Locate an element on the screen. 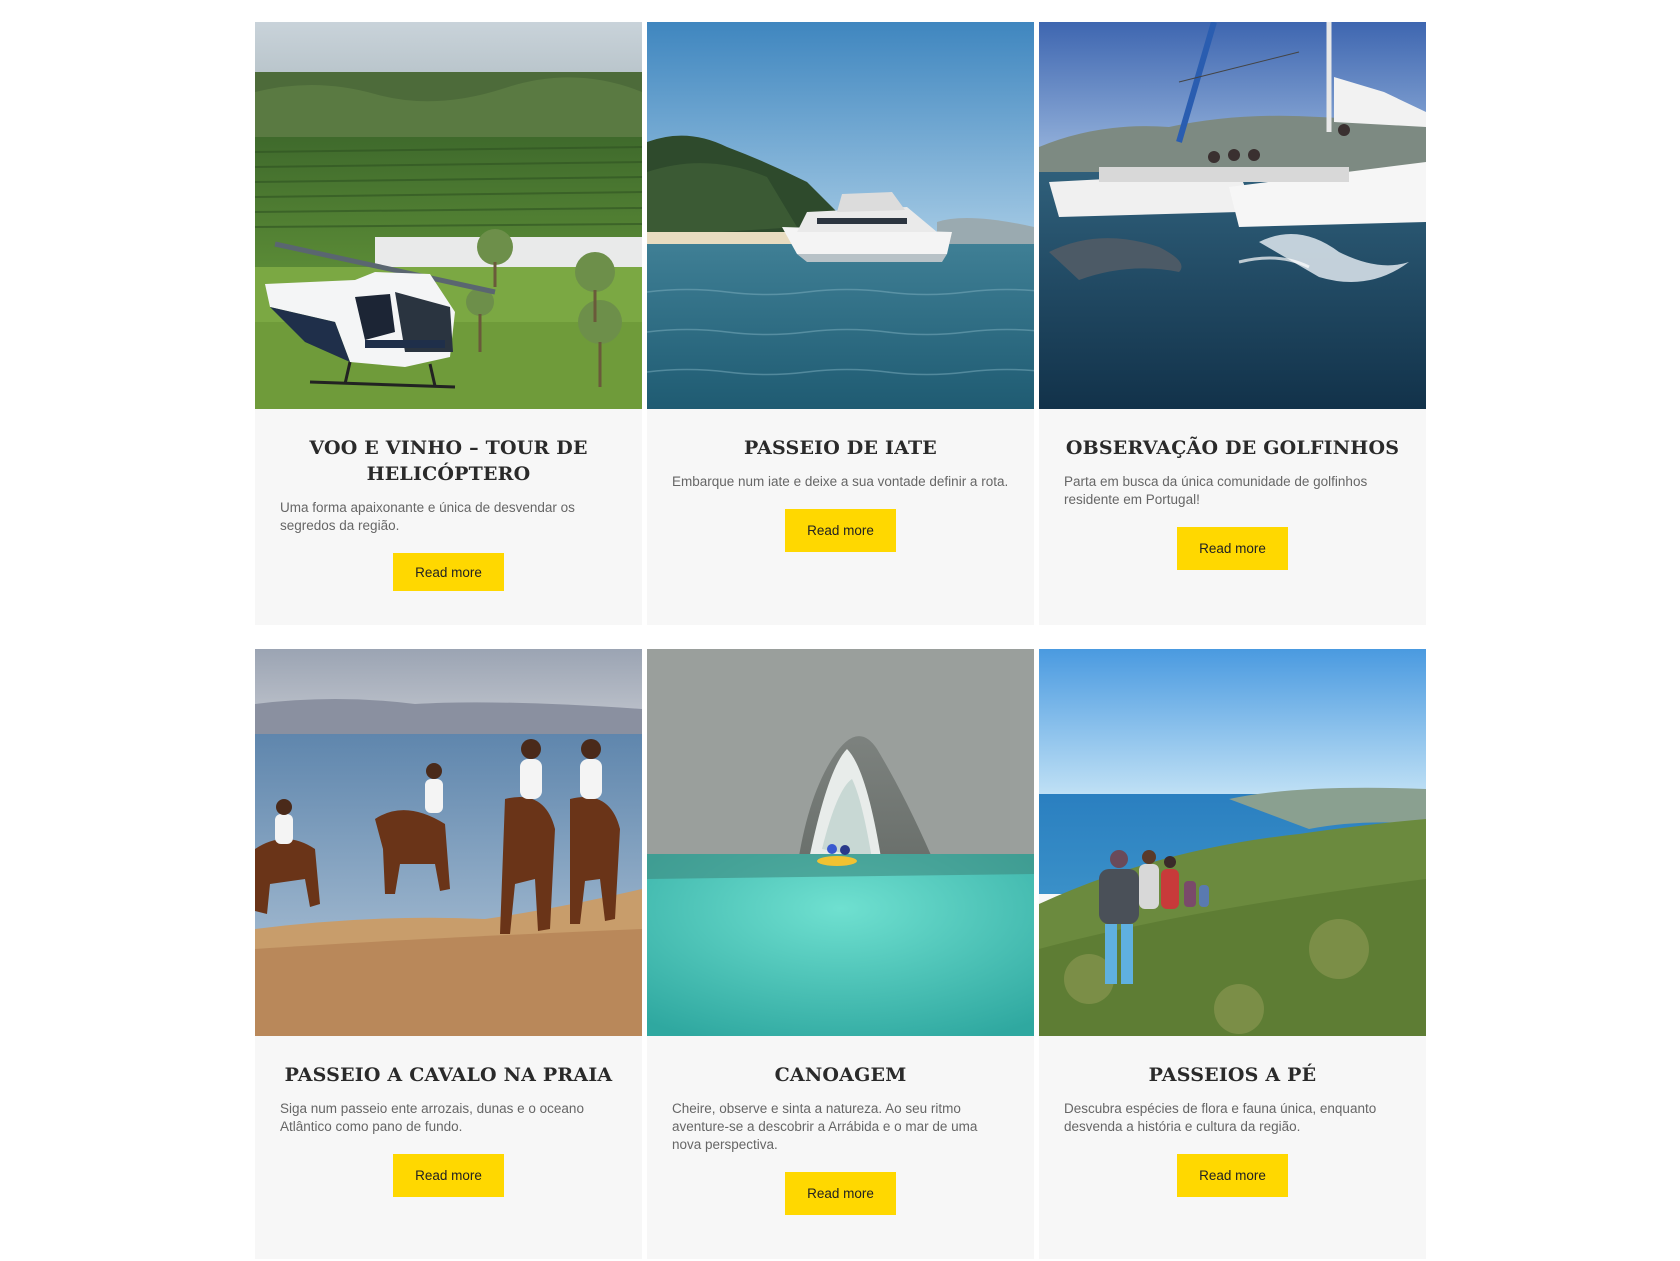 The width and height of the screenshot is (1680, 1261). canoe-sea-cave-image is located at coordinates (840, 842).